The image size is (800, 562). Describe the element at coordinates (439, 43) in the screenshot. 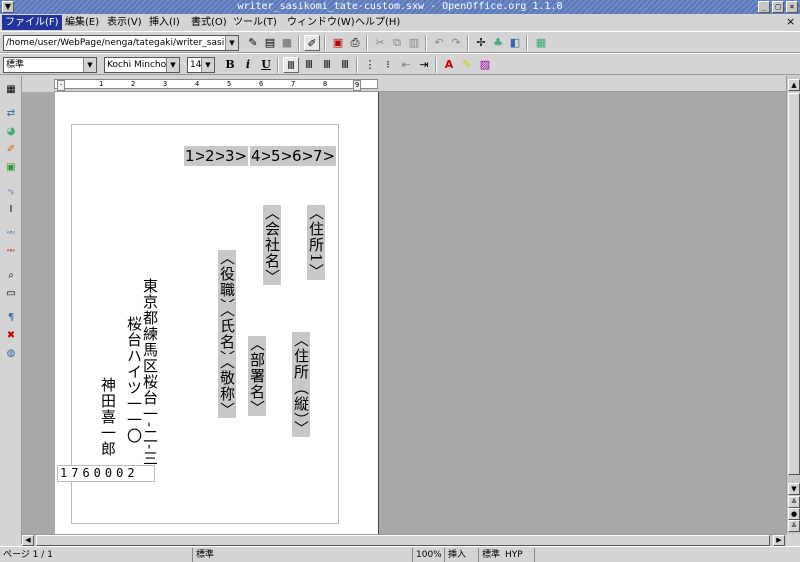

I see `undo-icon: ↶` at that location.